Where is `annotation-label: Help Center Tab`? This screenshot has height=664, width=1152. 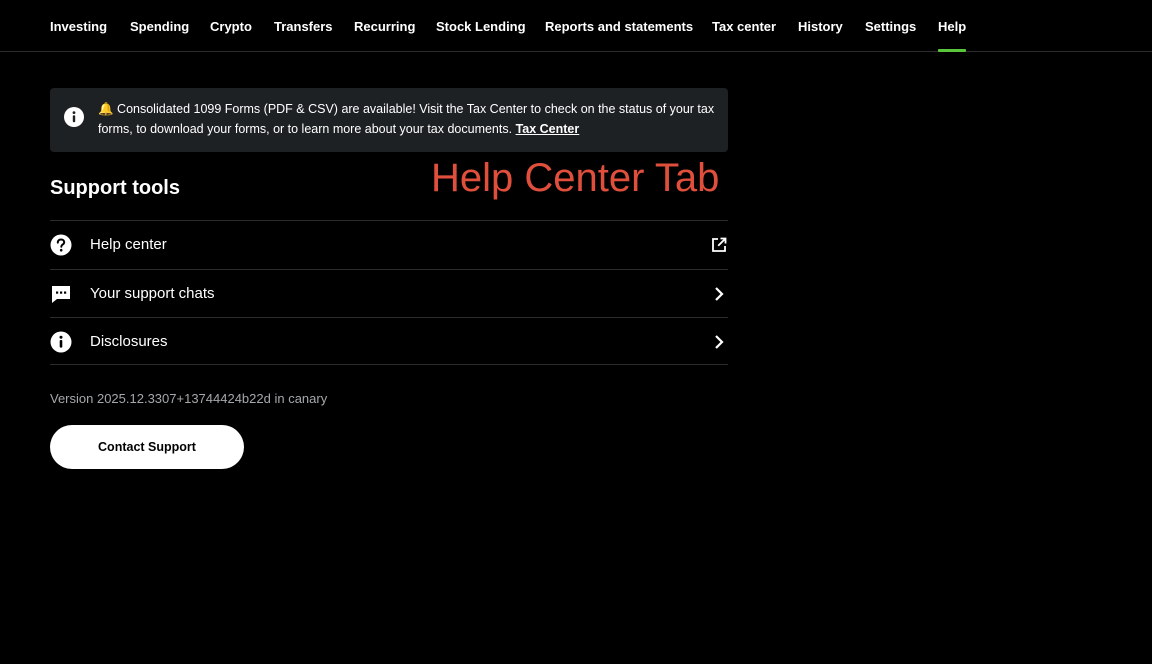 annotation-label: Help Center Tab is located at coordinates (575, 178).